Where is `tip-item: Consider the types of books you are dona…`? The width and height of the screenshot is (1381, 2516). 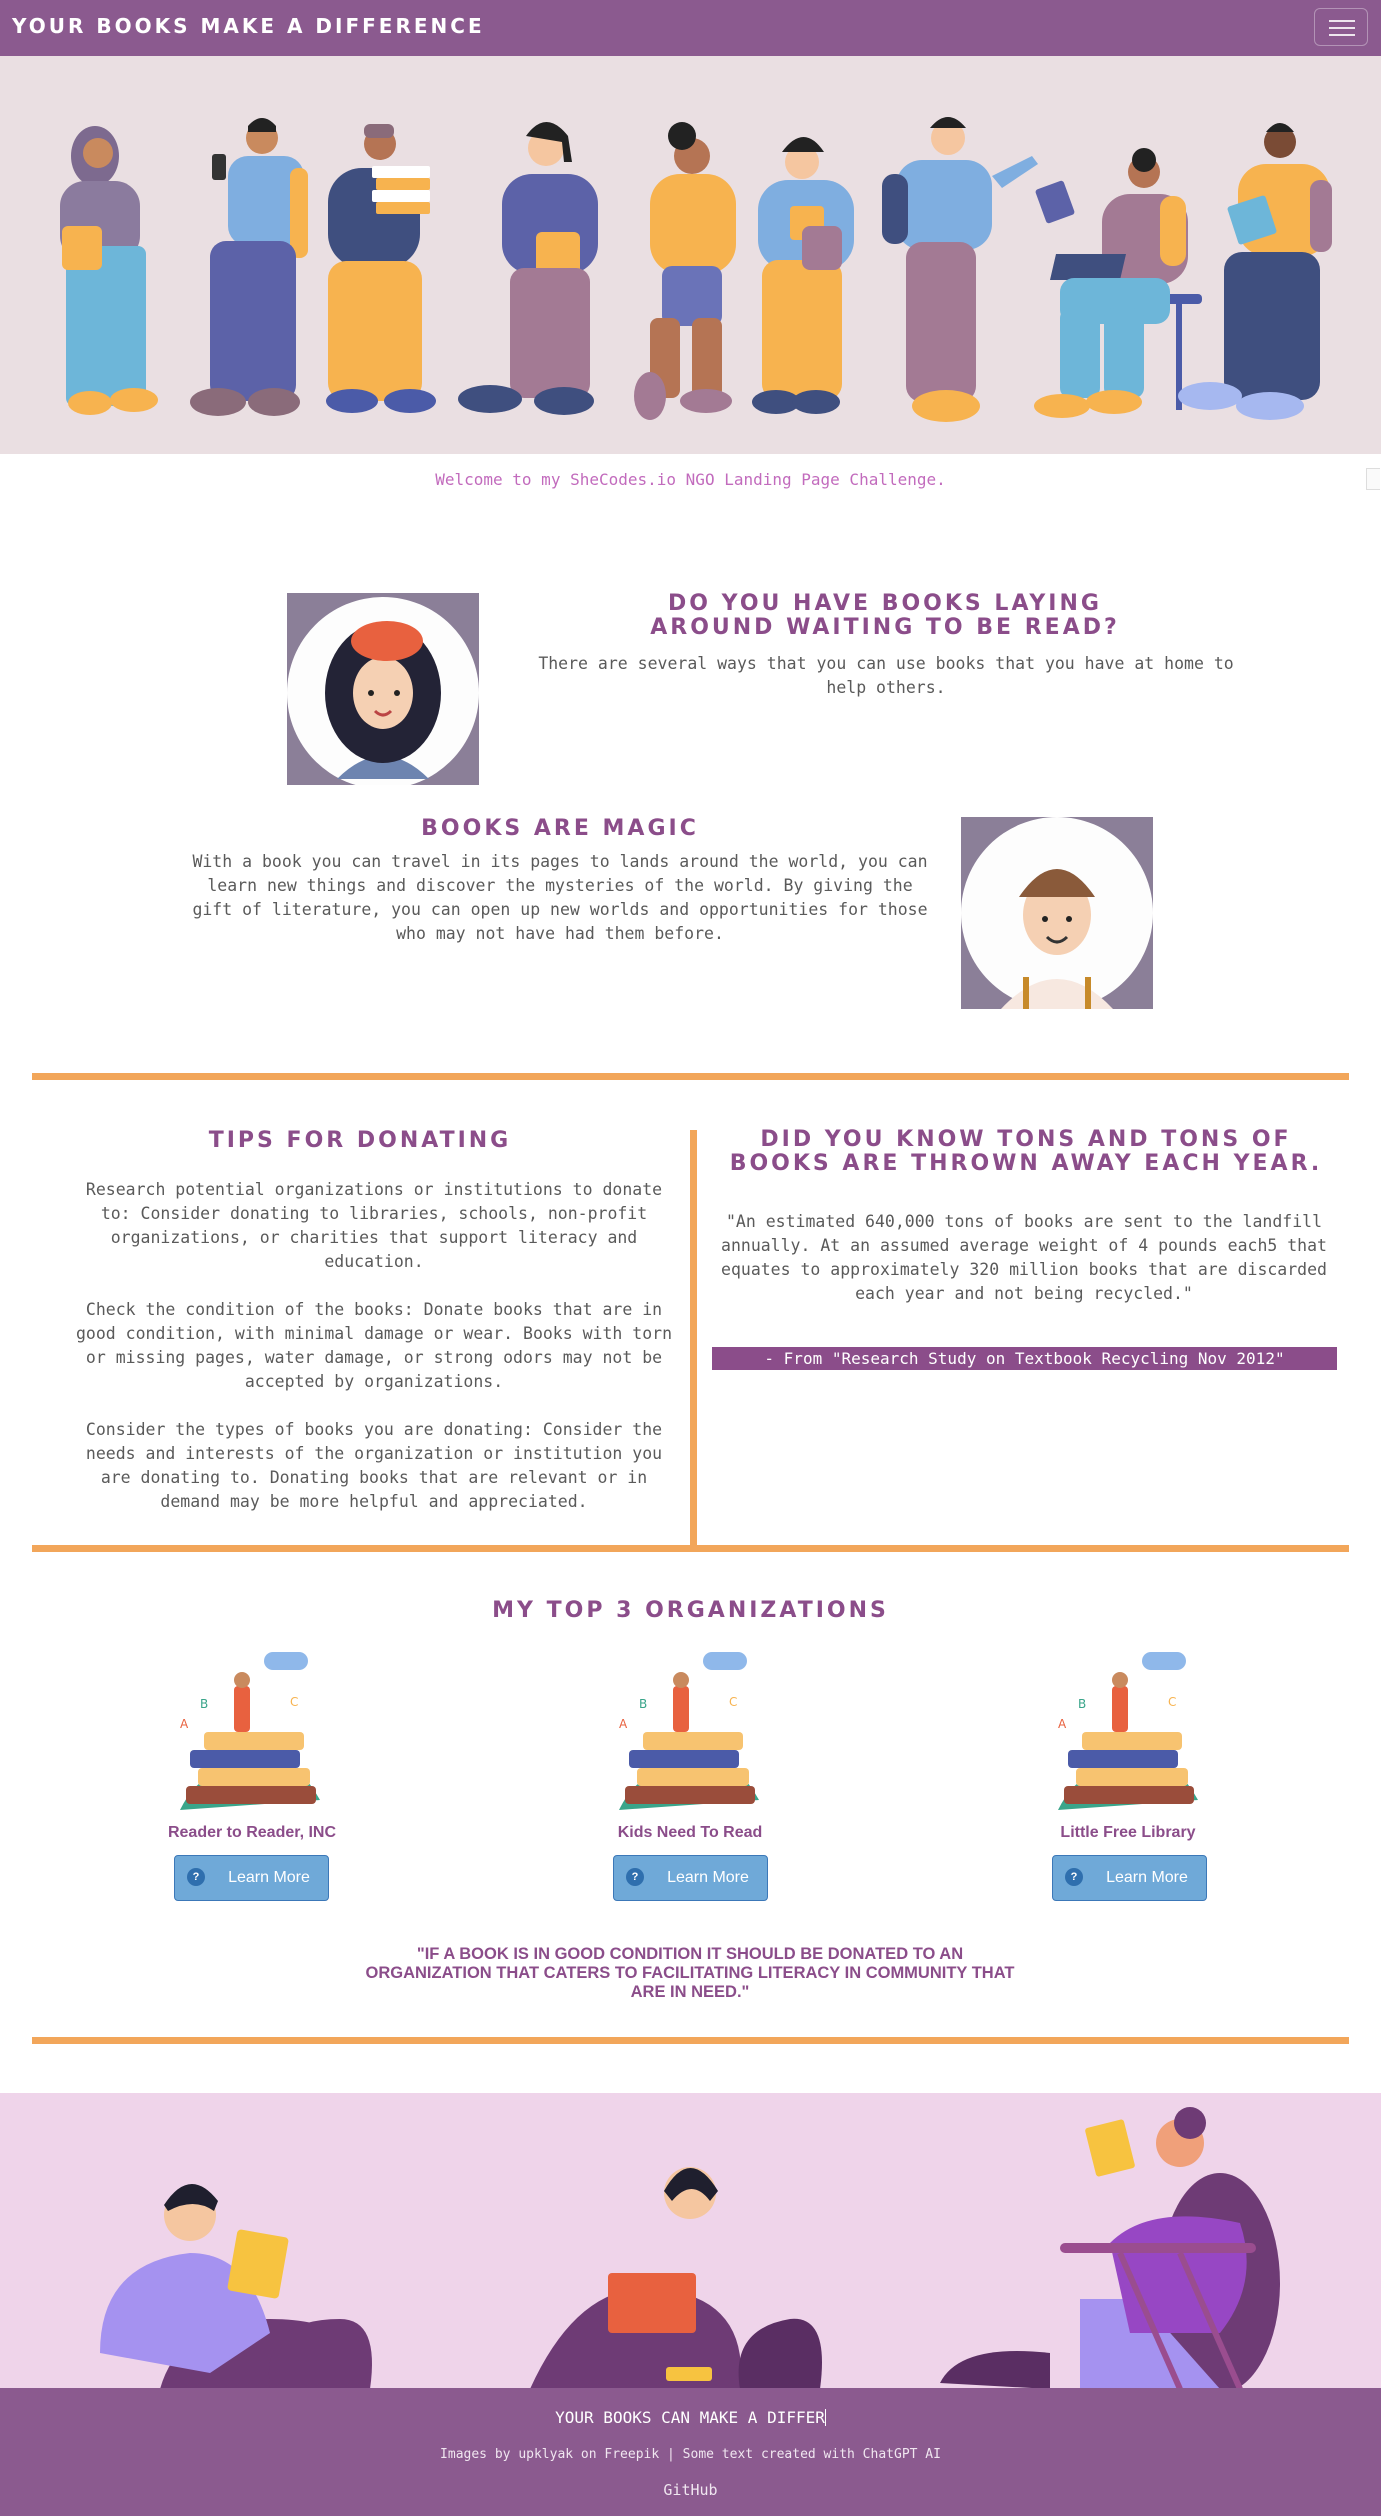
tip-item: Consider the types of books you are dona… is located at coordinates (374, 1465).